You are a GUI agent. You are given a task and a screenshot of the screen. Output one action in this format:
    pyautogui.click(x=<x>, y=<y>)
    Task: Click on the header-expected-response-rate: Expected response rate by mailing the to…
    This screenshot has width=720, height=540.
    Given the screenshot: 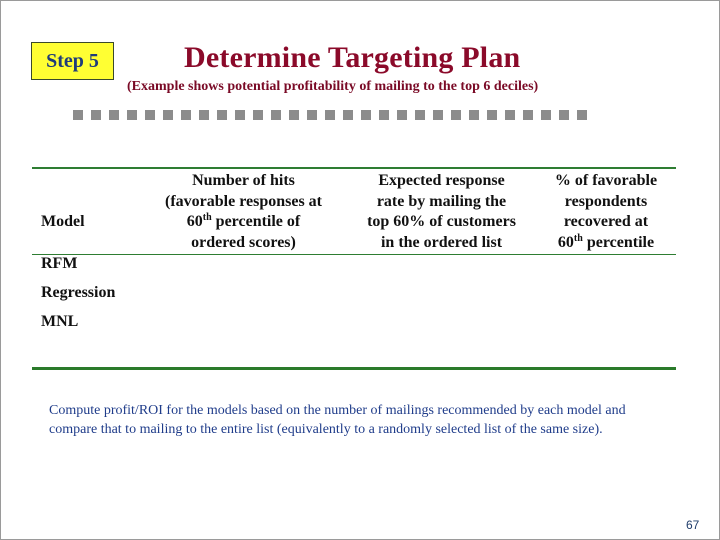 What is the action you would take?
    pyautogui.click(x=441, y=212)
    